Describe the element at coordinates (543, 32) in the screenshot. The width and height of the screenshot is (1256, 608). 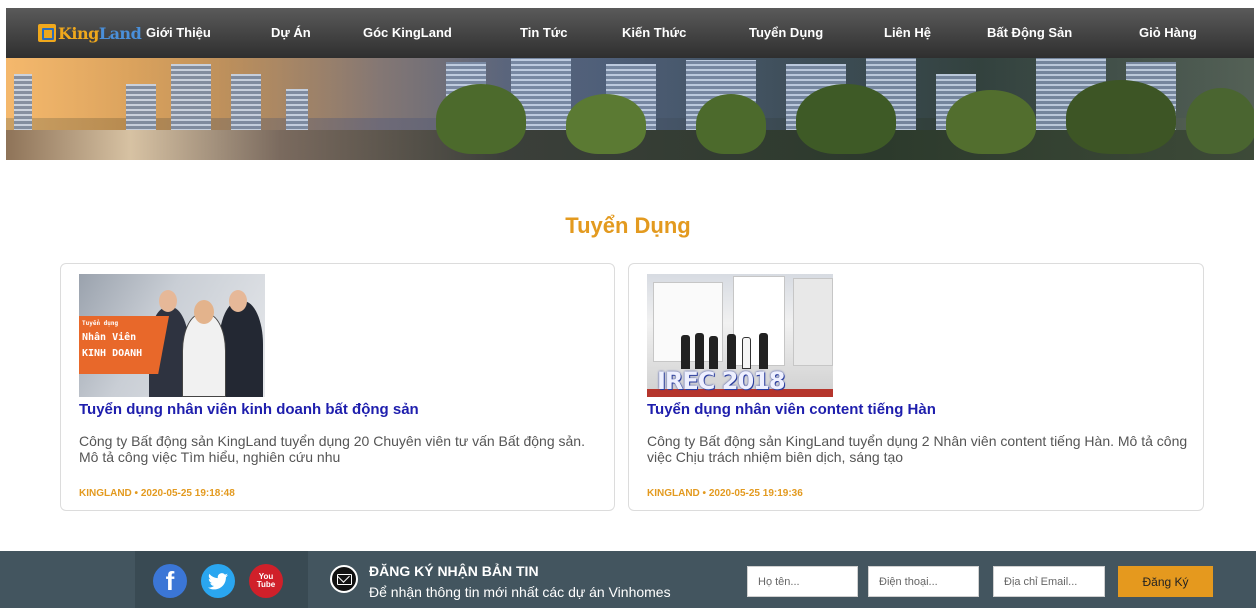
I see `nav-item-tin-tuc: Tin Tức` at that location.